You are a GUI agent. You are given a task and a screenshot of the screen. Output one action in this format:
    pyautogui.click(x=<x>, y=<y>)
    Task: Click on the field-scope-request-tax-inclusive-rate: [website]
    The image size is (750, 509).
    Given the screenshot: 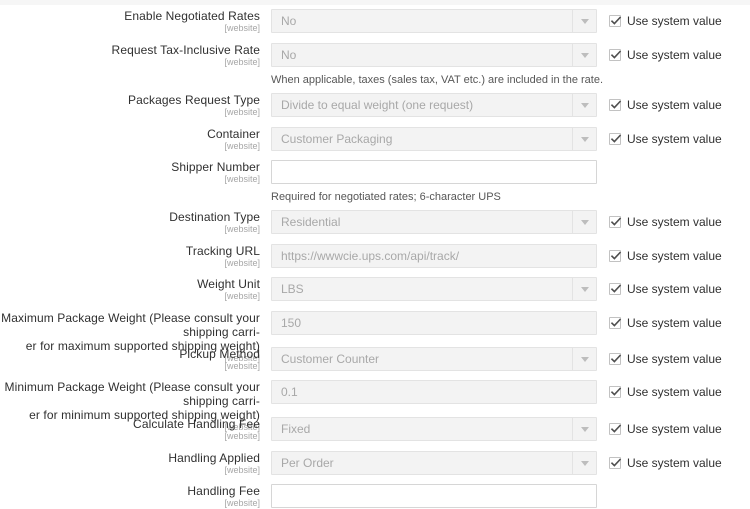 What is the action you would take?
    pyautogui.click(x=242, y=62)
    